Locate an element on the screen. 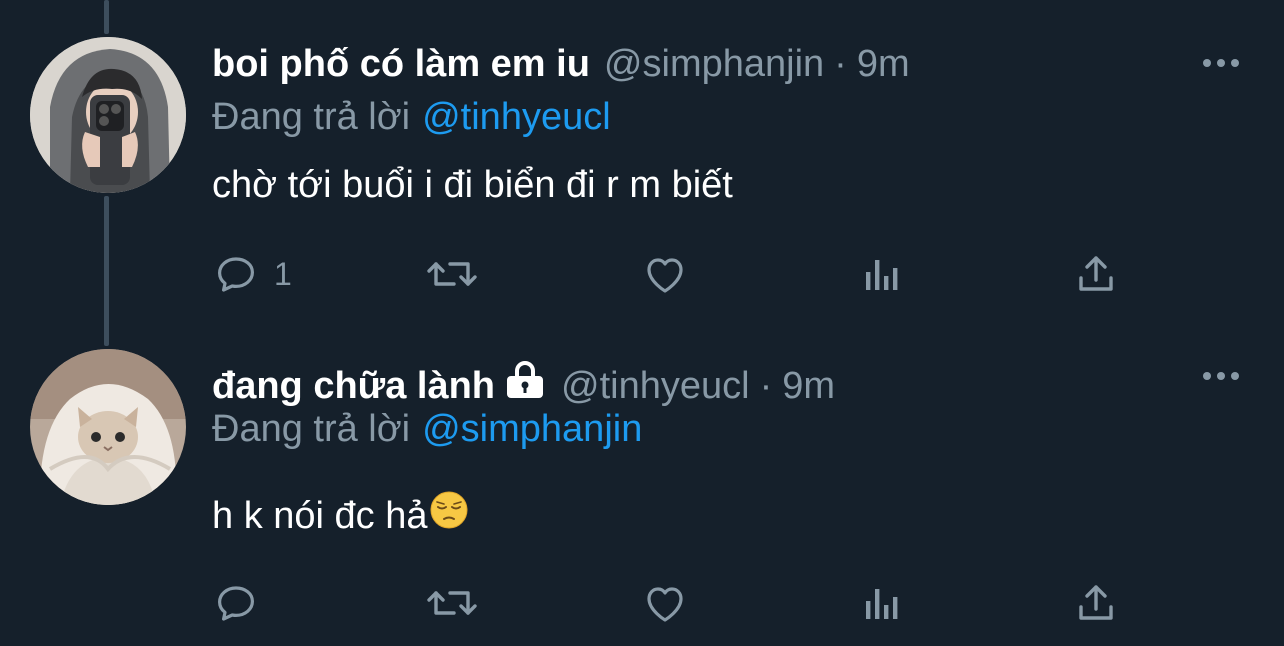 The image size is (1284, 646). tweet-header: boi phố có làm em iu @simphanjin · 9m is located at coordinates (561, 64).